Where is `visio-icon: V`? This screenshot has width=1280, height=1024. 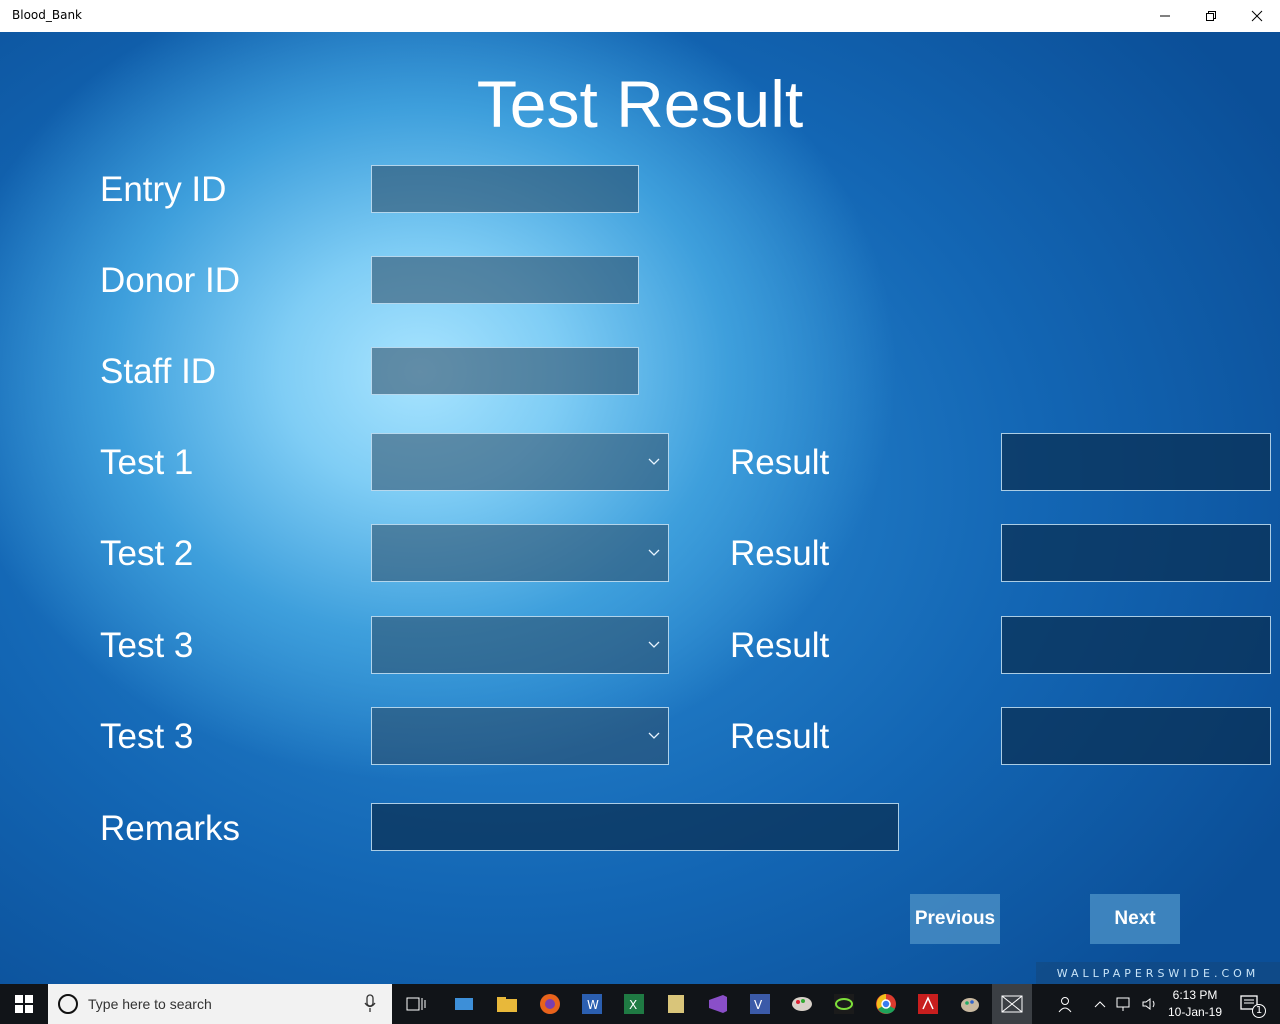 visio-icon: V is located at coordinates (760, 1004).